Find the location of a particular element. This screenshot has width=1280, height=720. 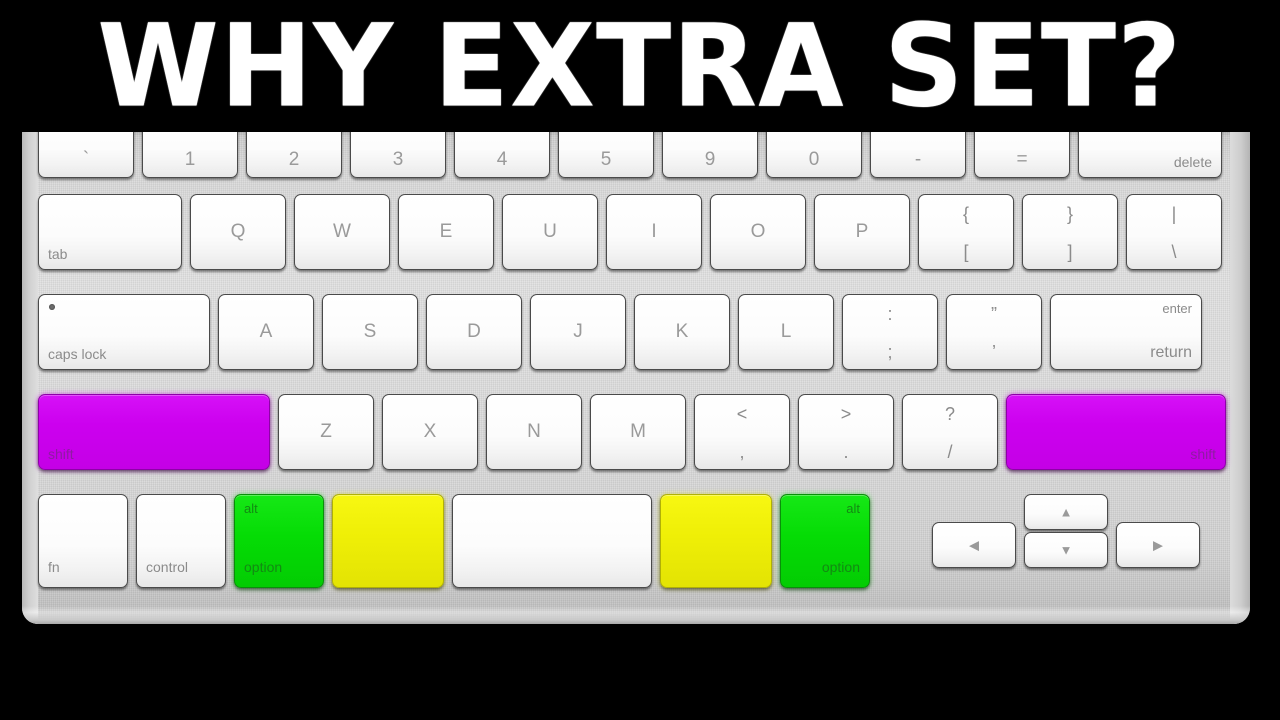

arrow-left-icon: ◀ is located at coordinates (974, 545).